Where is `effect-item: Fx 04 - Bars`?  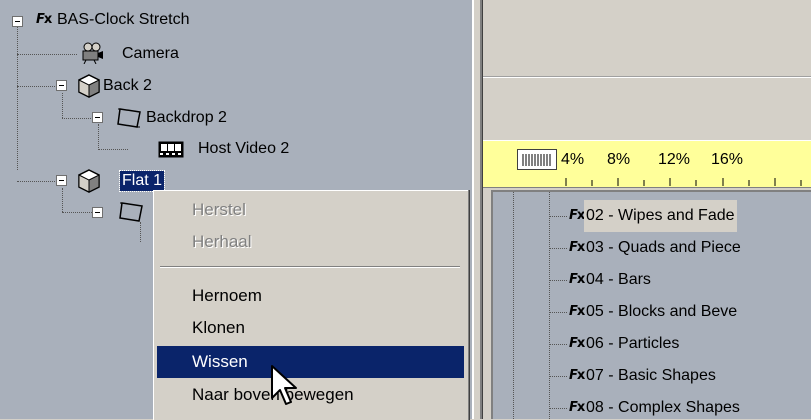 effect-item: Fx 04 - Bars is located at coordinates (652, 280).